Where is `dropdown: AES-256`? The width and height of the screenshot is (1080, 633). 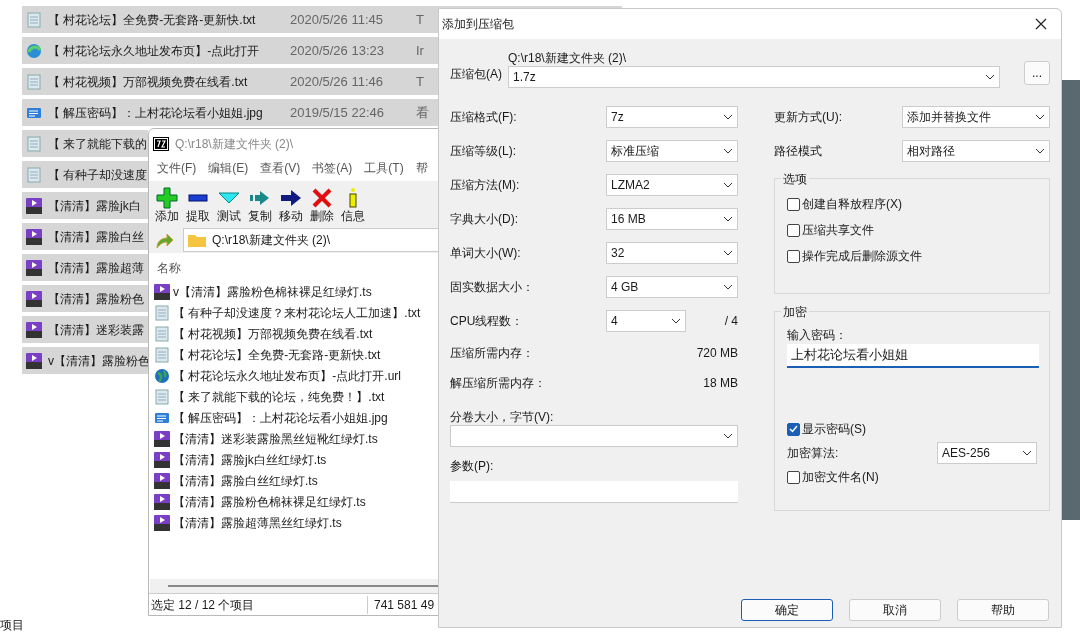
dropdown: AES-256 is located at coordinates (987, 453).